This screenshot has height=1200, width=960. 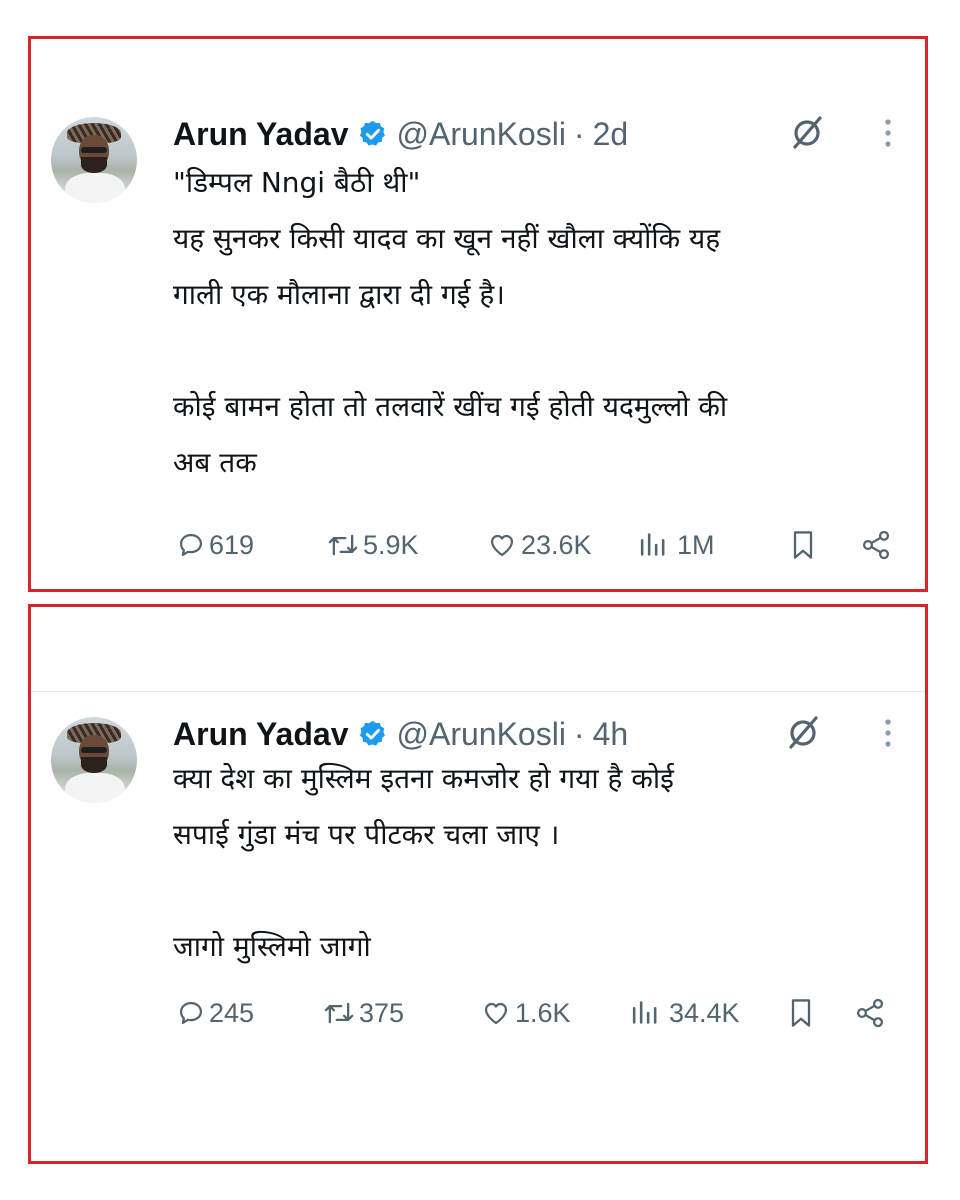 I want to click on repost-button: 375, so click(x=363, y=1013).